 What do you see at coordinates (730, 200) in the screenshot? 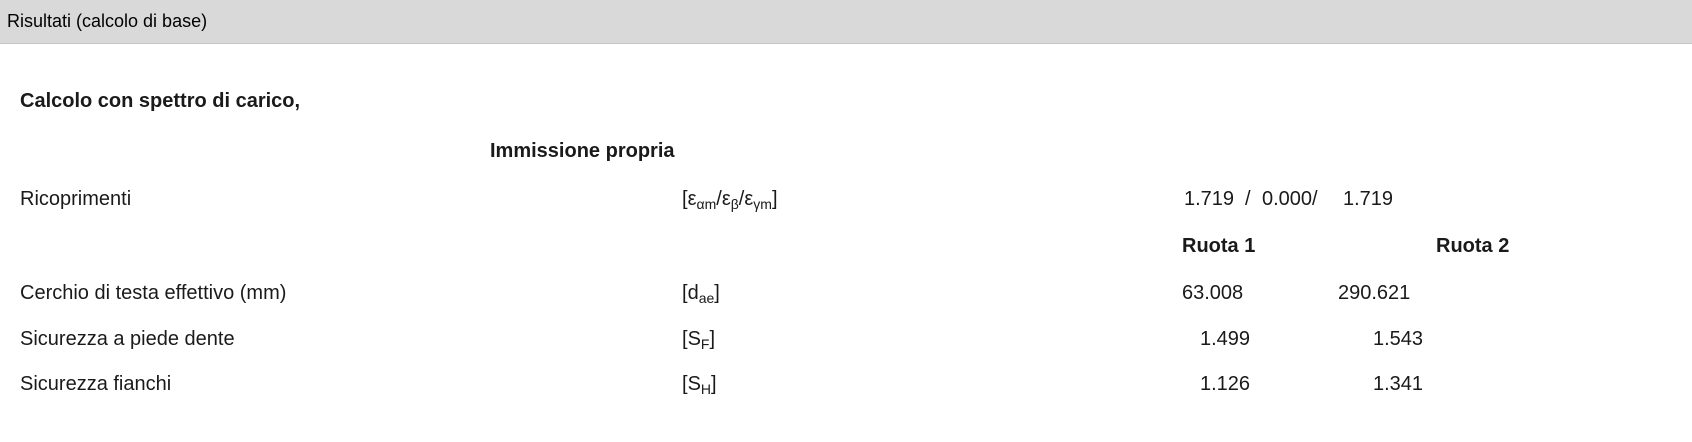
I see `overlaps-symbol: [εαm/εβ/εγm]` at bounding box center [730, 200].